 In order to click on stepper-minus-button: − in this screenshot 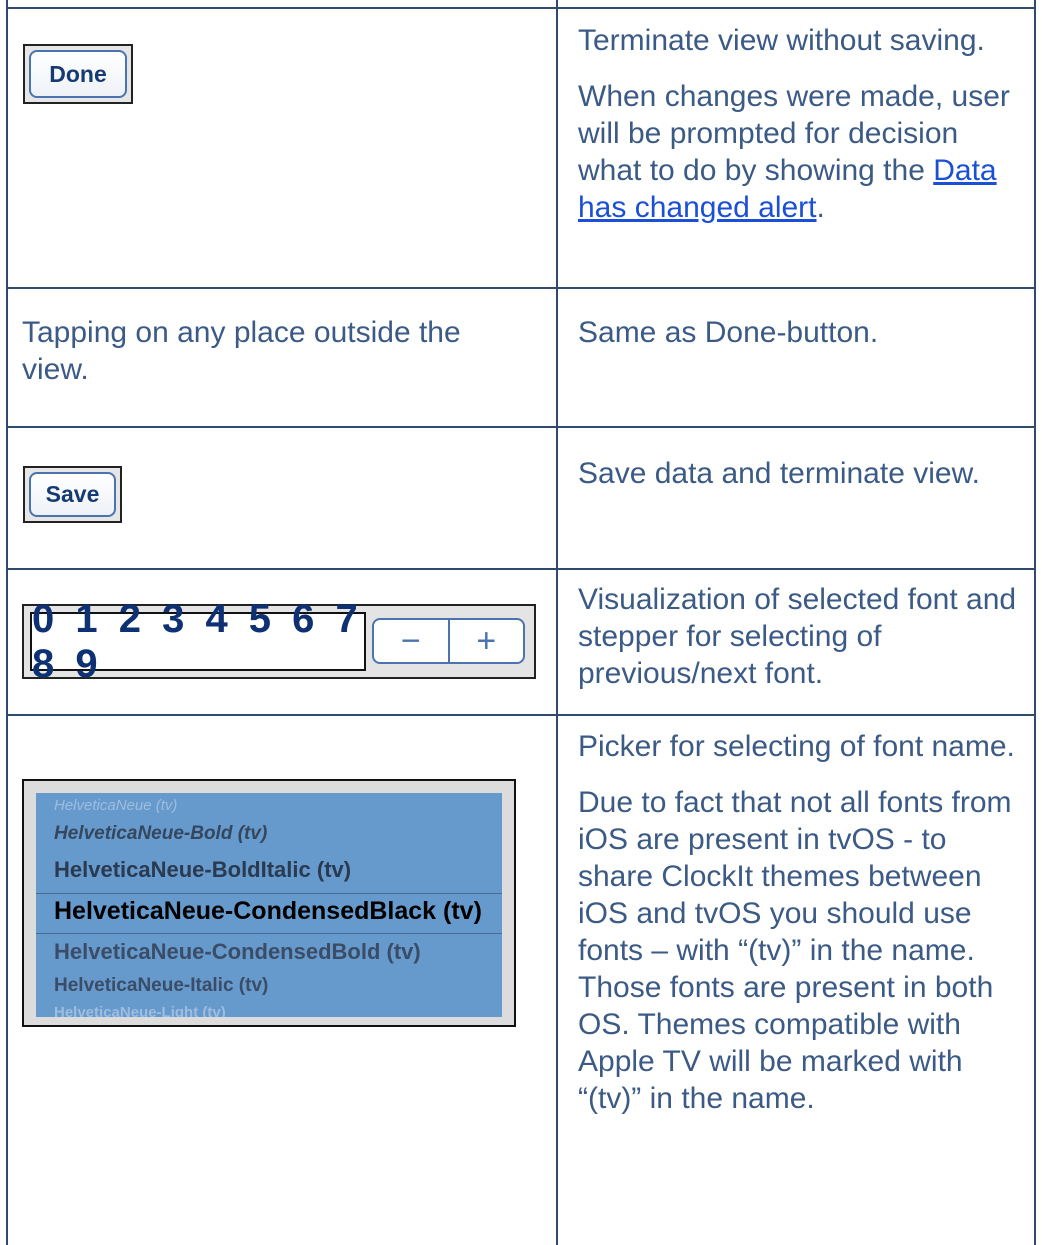, I will do `click(411, 641)`.